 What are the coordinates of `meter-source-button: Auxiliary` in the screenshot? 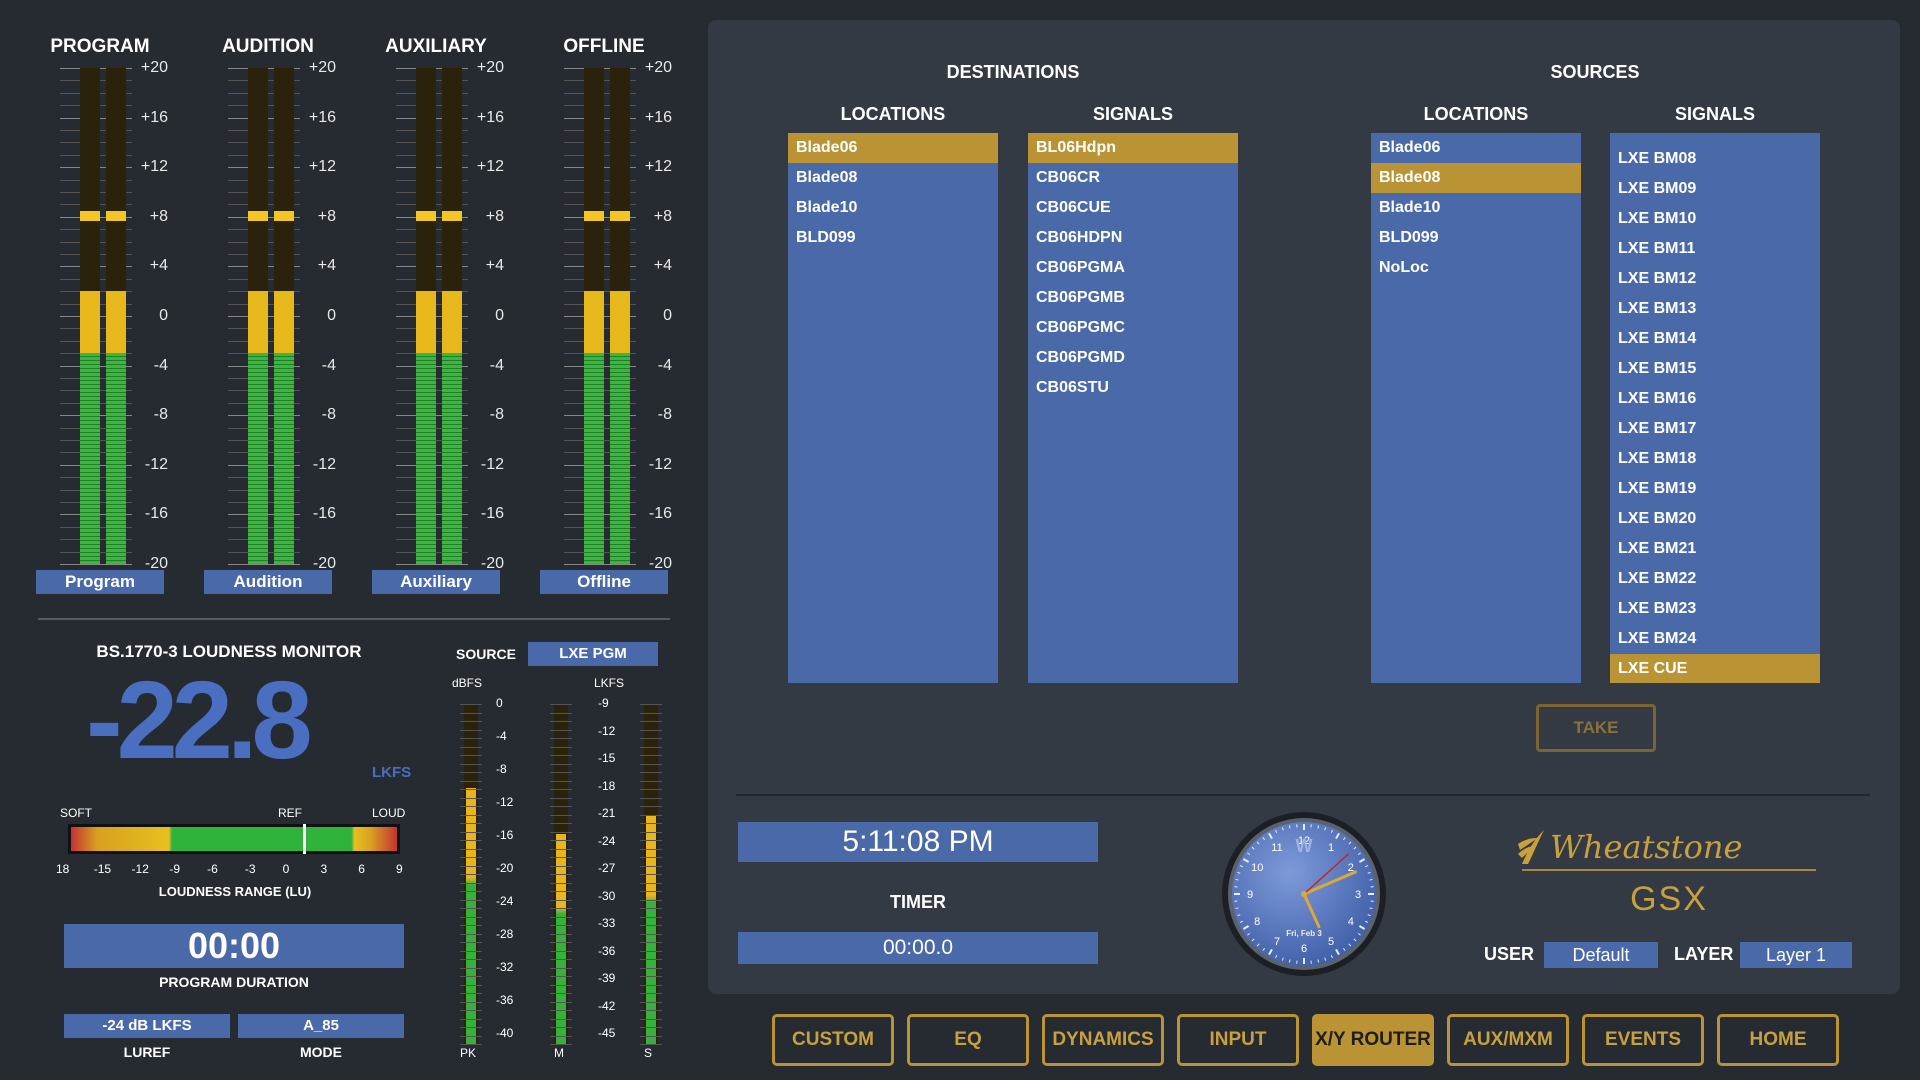 It's located at (436, 582).